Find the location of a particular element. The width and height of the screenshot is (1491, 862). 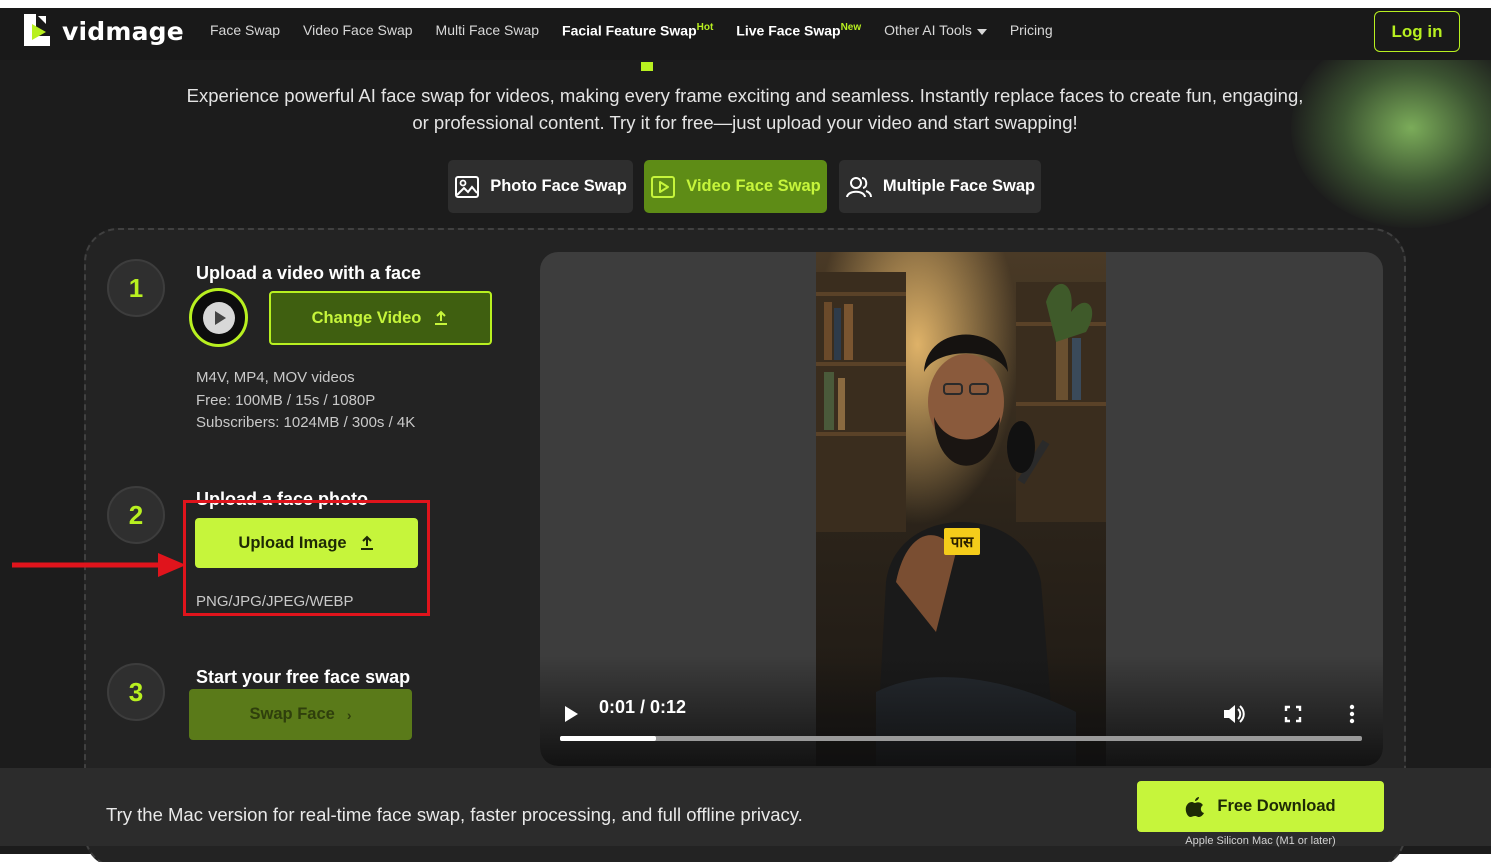

subscriber-limit: Subscribers: 1024MB / 300s / 4K is located at coordinates (306, 422).